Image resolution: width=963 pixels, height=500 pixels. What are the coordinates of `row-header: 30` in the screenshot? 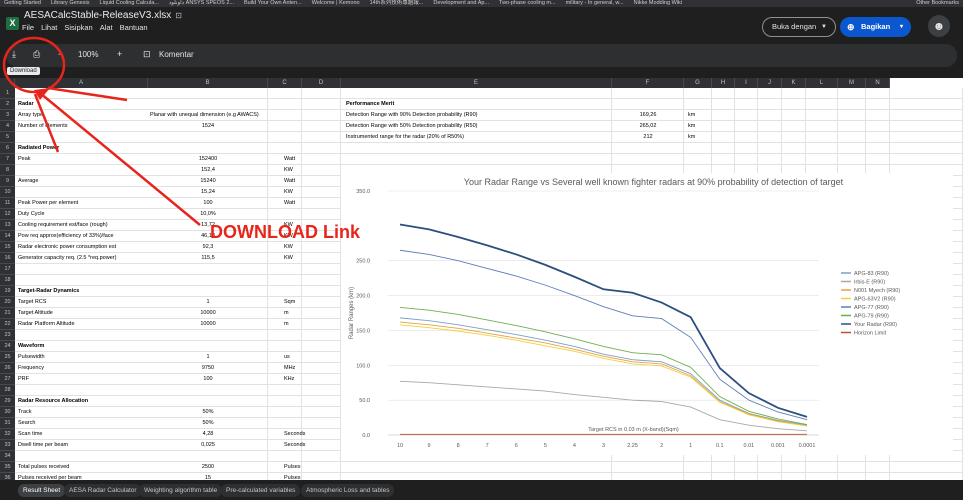 It's located at (7, 412).